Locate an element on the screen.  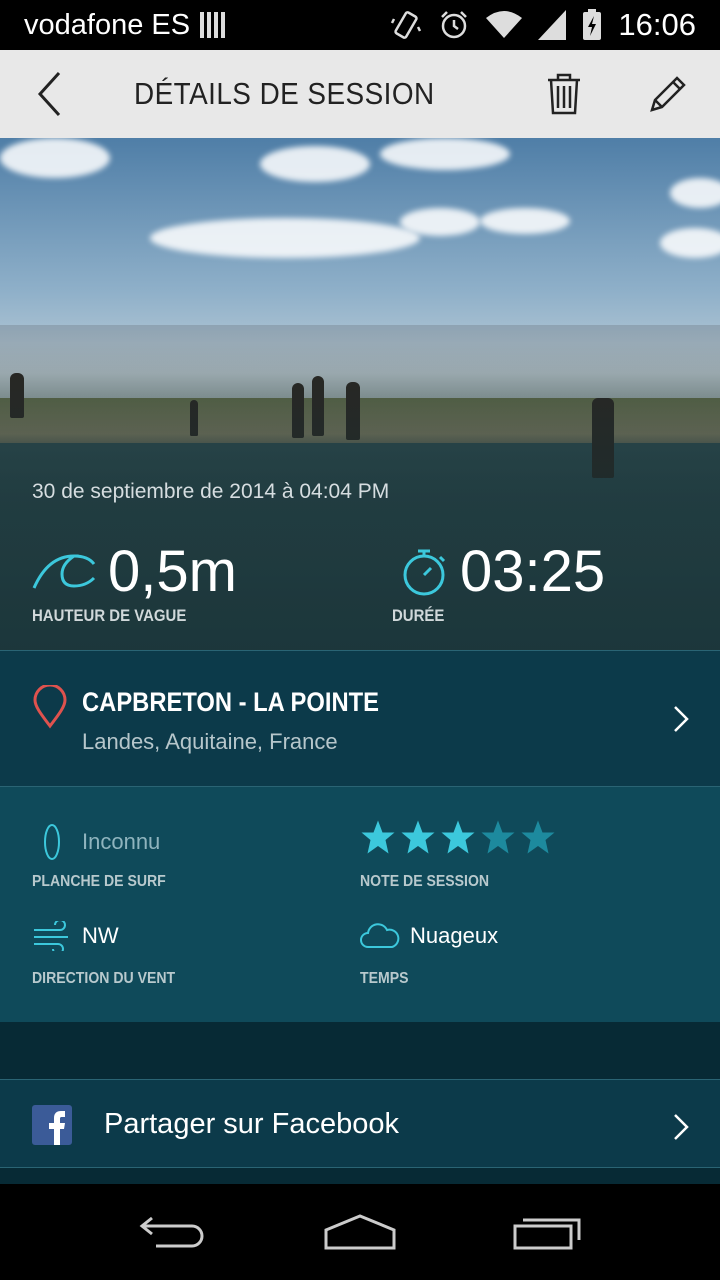
status-icons: 16:06 is located at coordinates (543, 25).